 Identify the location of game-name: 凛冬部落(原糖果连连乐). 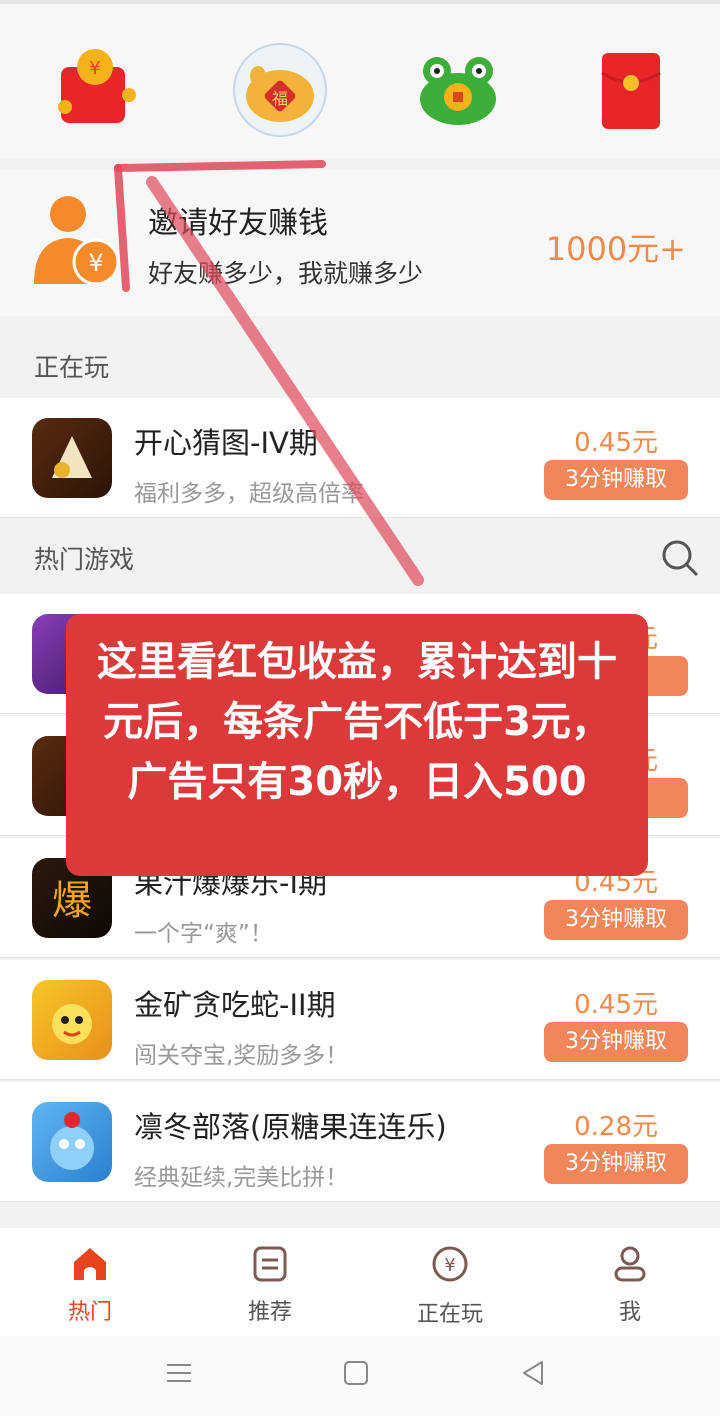
(290, 1127).